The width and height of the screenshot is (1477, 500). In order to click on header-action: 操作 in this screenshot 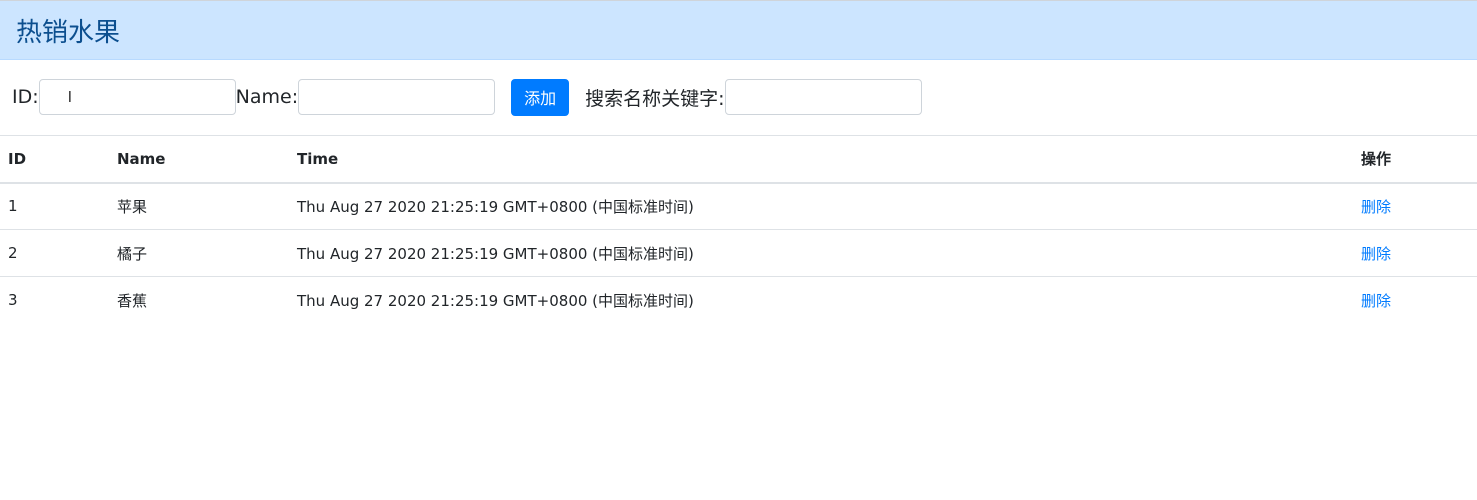, I will do `click(1415, 159)`.